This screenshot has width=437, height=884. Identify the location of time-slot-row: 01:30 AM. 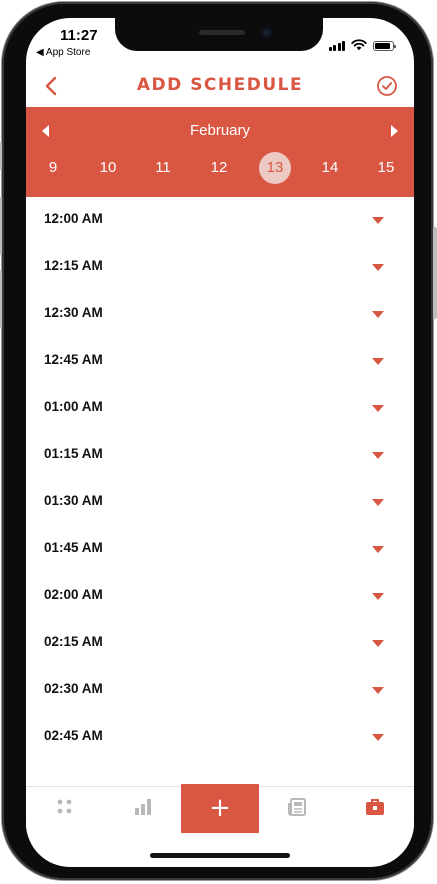
(220, 502).